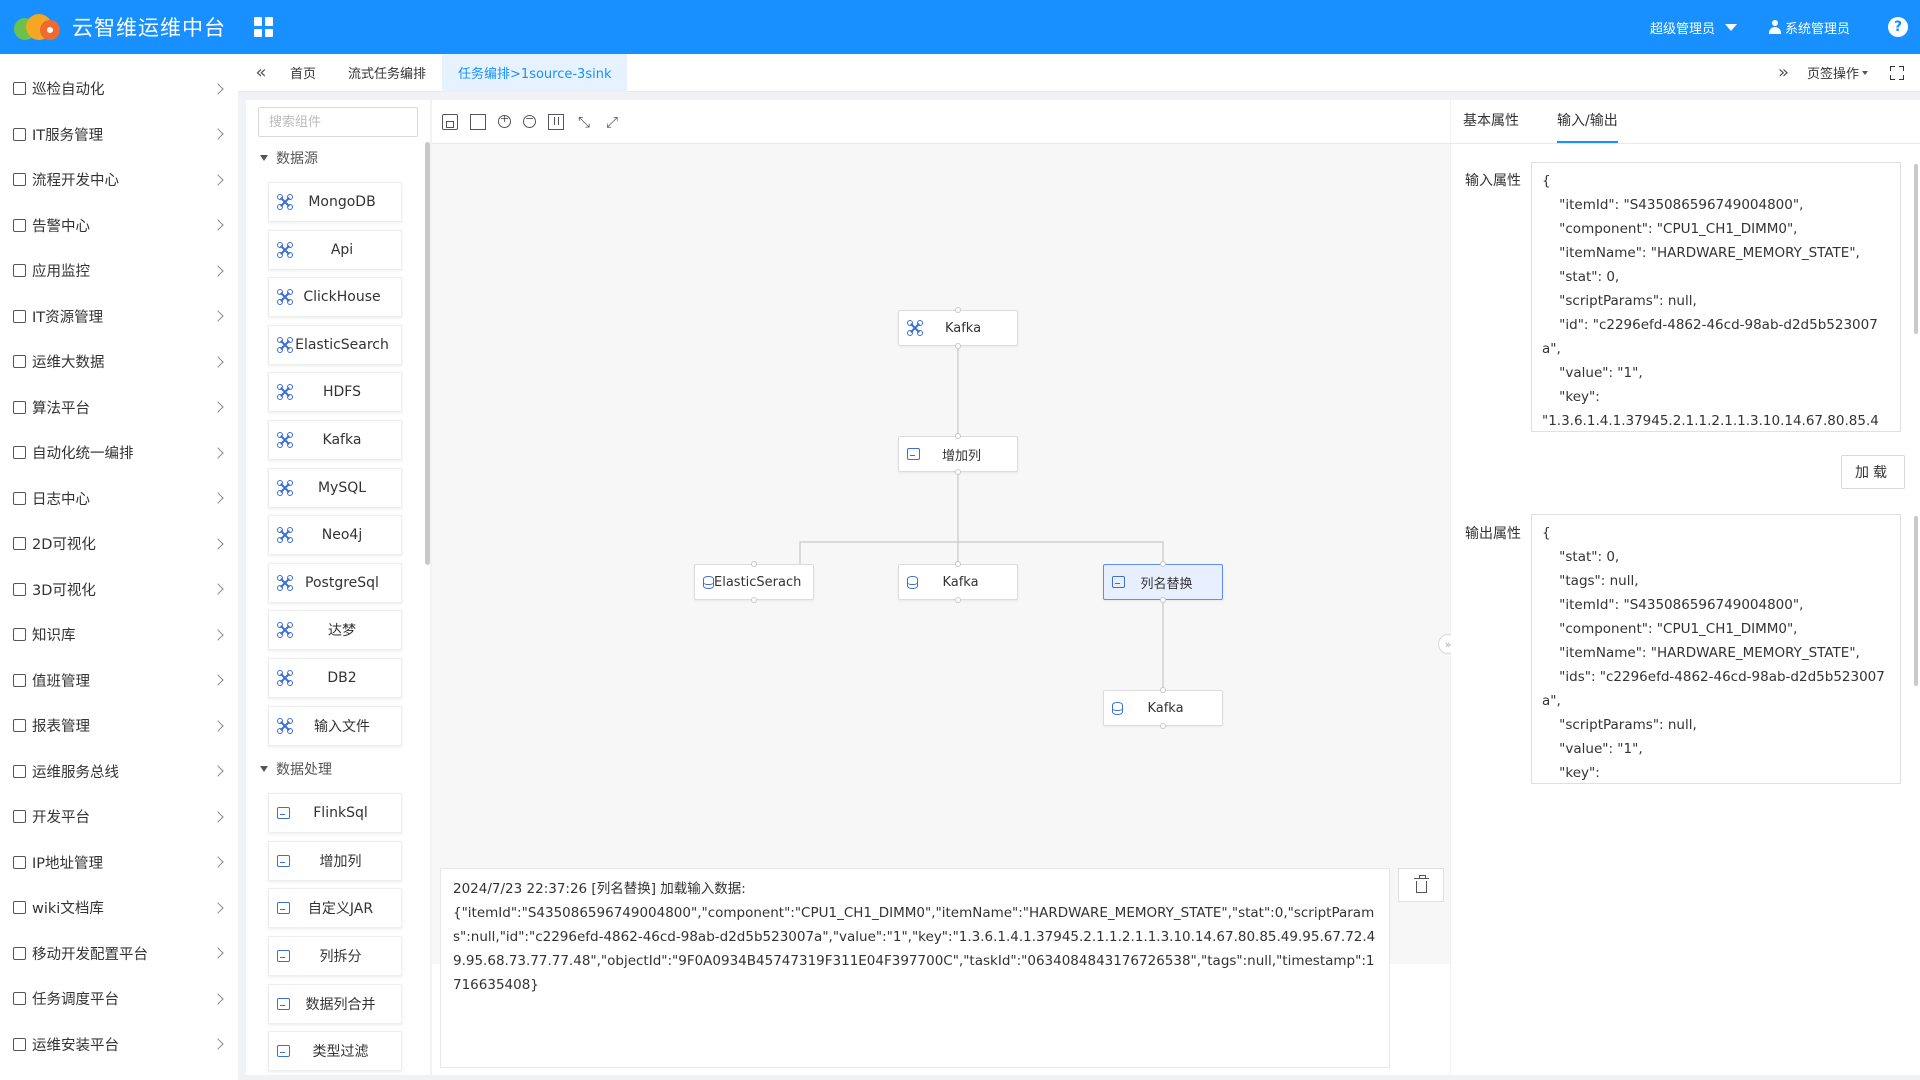 The height and width of the screenshot is (1080, 1920). I want to click on component-item: DB2, so click(335, 678).